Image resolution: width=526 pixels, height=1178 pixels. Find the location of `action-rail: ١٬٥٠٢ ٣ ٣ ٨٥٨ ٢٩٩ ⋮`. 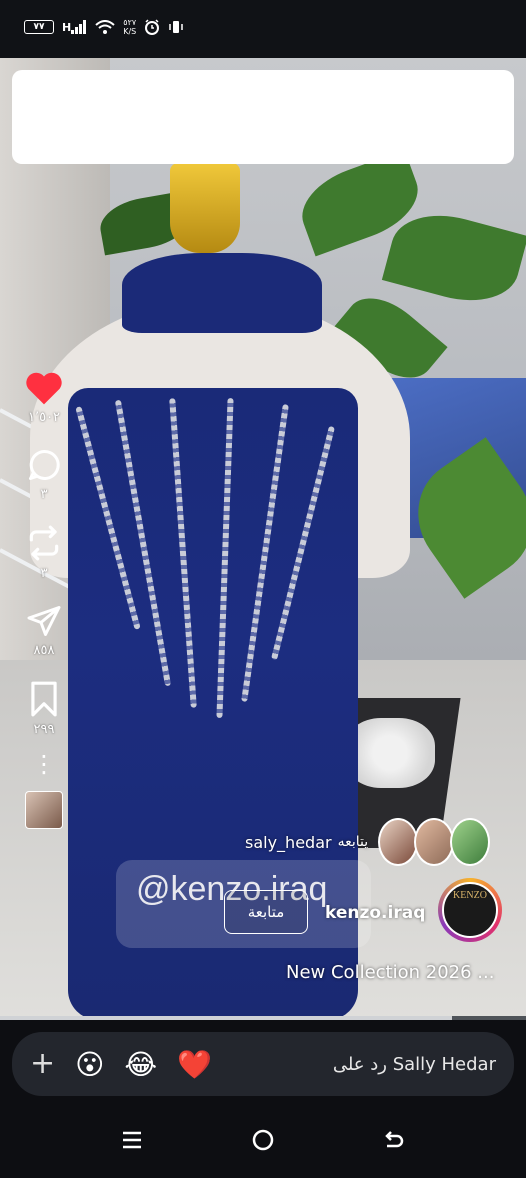

action-rail: ١٬٥٠٢ ٣ ٣ ٨٥٨ ٢٩٩ ⋮ is located at coordinates (44, 599).